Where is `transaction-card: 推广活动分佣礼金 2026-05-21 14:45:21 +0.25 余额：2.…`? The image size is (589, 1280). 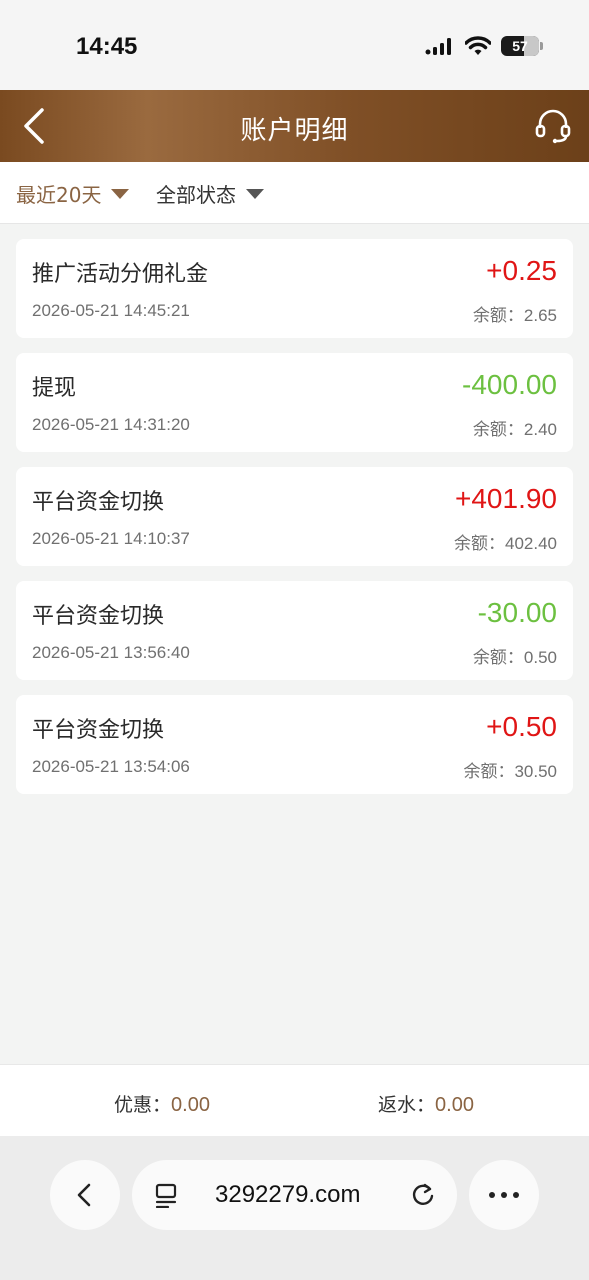
transaction-card: 推广活动分佣礼金 2026-05-21 14:45:21 +0.25 余额：2.… is located at coordinates (294, 288).